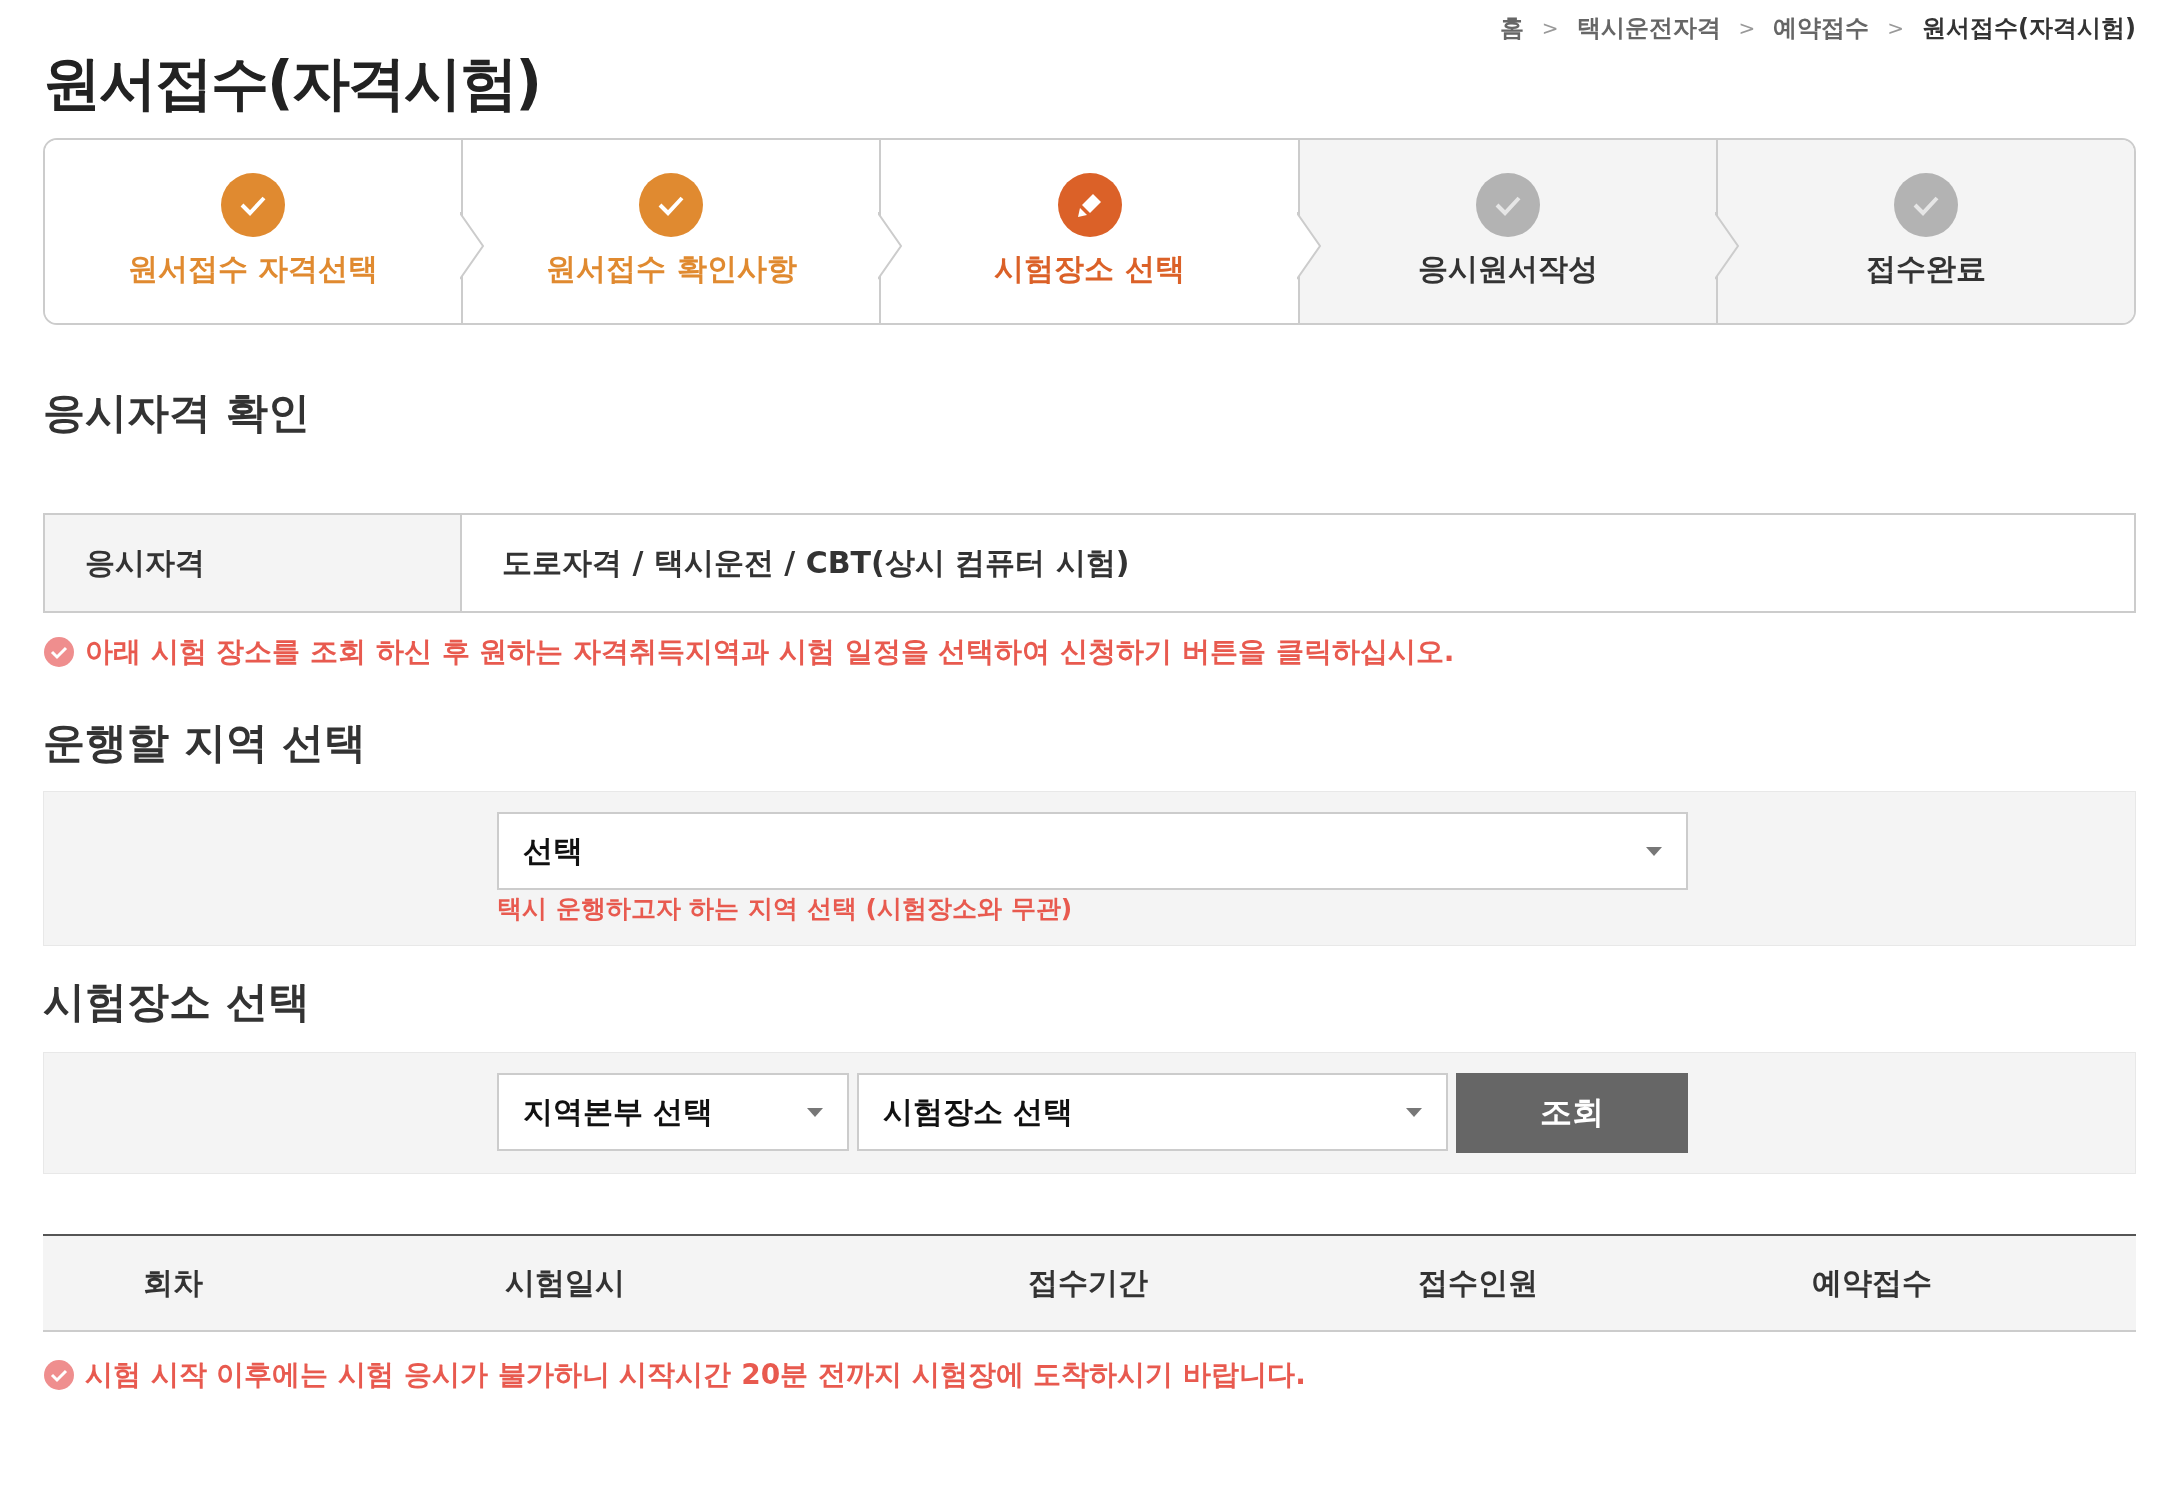 The width and height of the screenshot is (2176, 1508). I want to click on step-label: 원서접수 확인사항, so click(671, 269).